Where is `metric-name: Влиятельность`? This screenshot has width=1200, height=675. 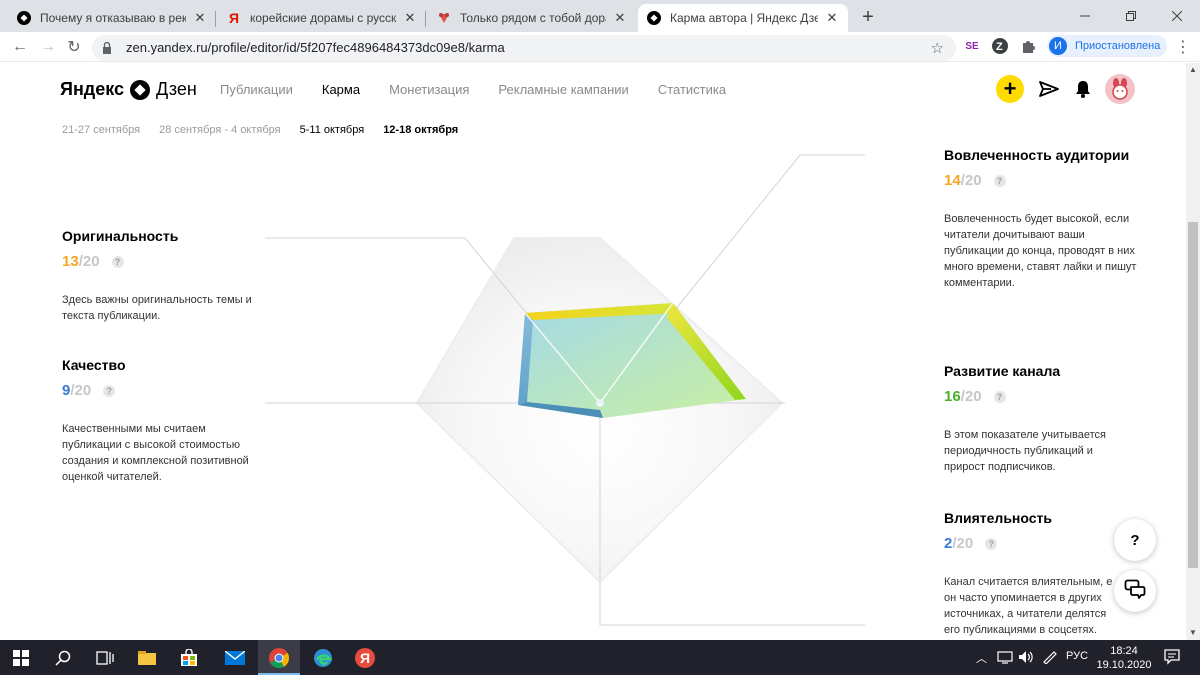 metric-name: Влиятельность is located at coordinates (998, 518).